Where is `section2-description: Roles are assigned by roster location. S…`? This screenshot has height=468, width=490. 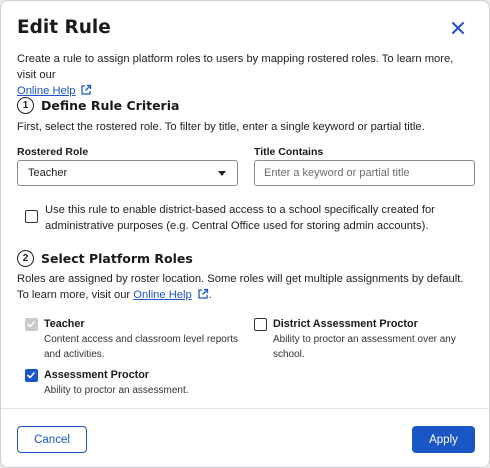 section2-description: Roles are assigned by roster location. S… is located at coordinates (240, 287).